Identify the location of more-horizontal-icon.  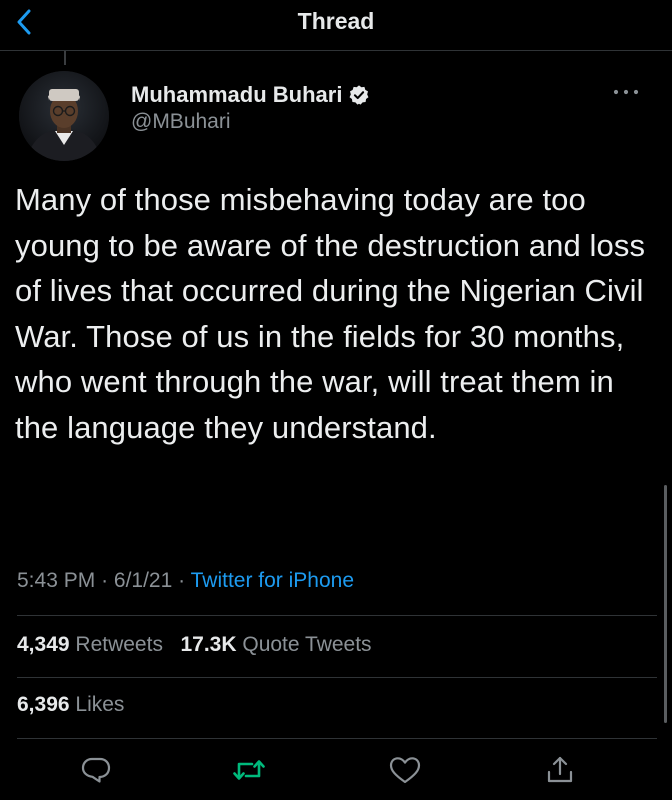
(626, 92).